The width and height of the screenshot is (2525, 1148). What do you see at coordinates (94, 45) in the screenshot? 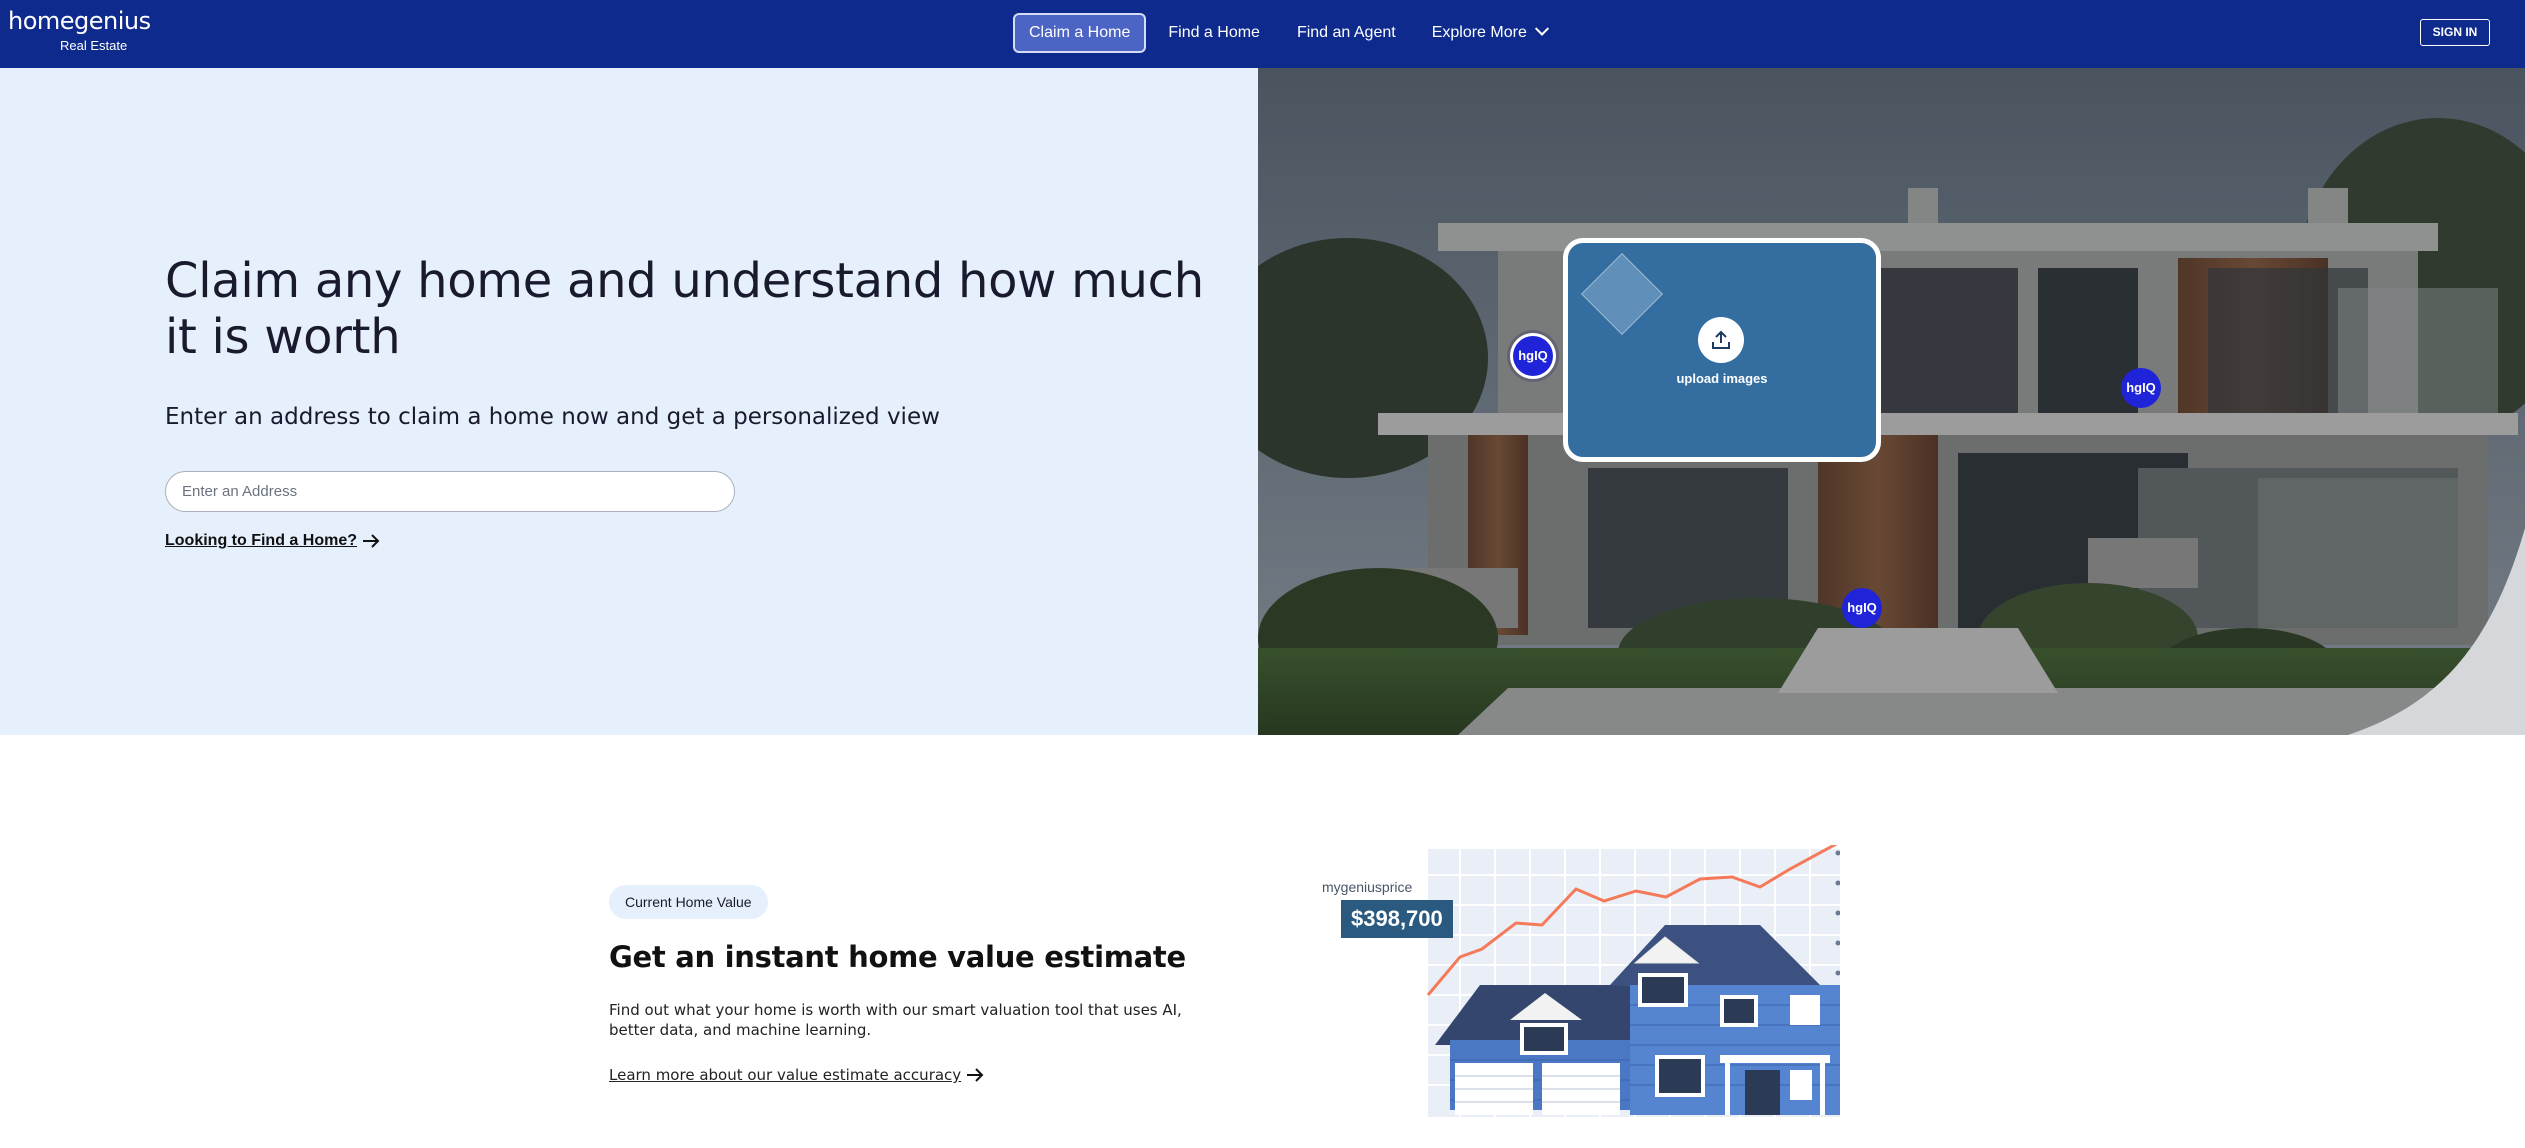
I see `logo-subtitle: Real Estate` at bounding box center [94, 45].